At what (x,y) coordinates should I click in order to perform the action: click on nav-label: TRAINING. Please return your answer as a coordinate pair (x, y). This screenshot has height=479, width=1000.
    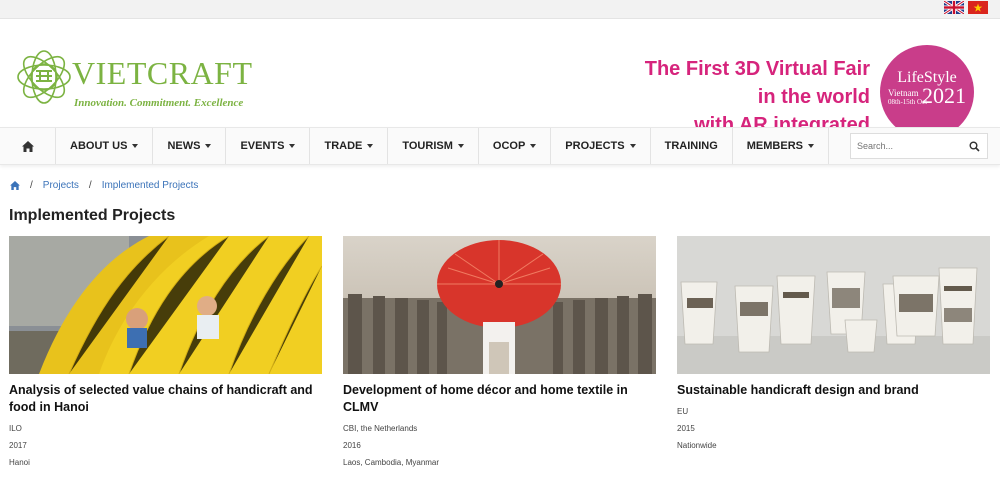
    Looking at the image, I should click on (691, 146).